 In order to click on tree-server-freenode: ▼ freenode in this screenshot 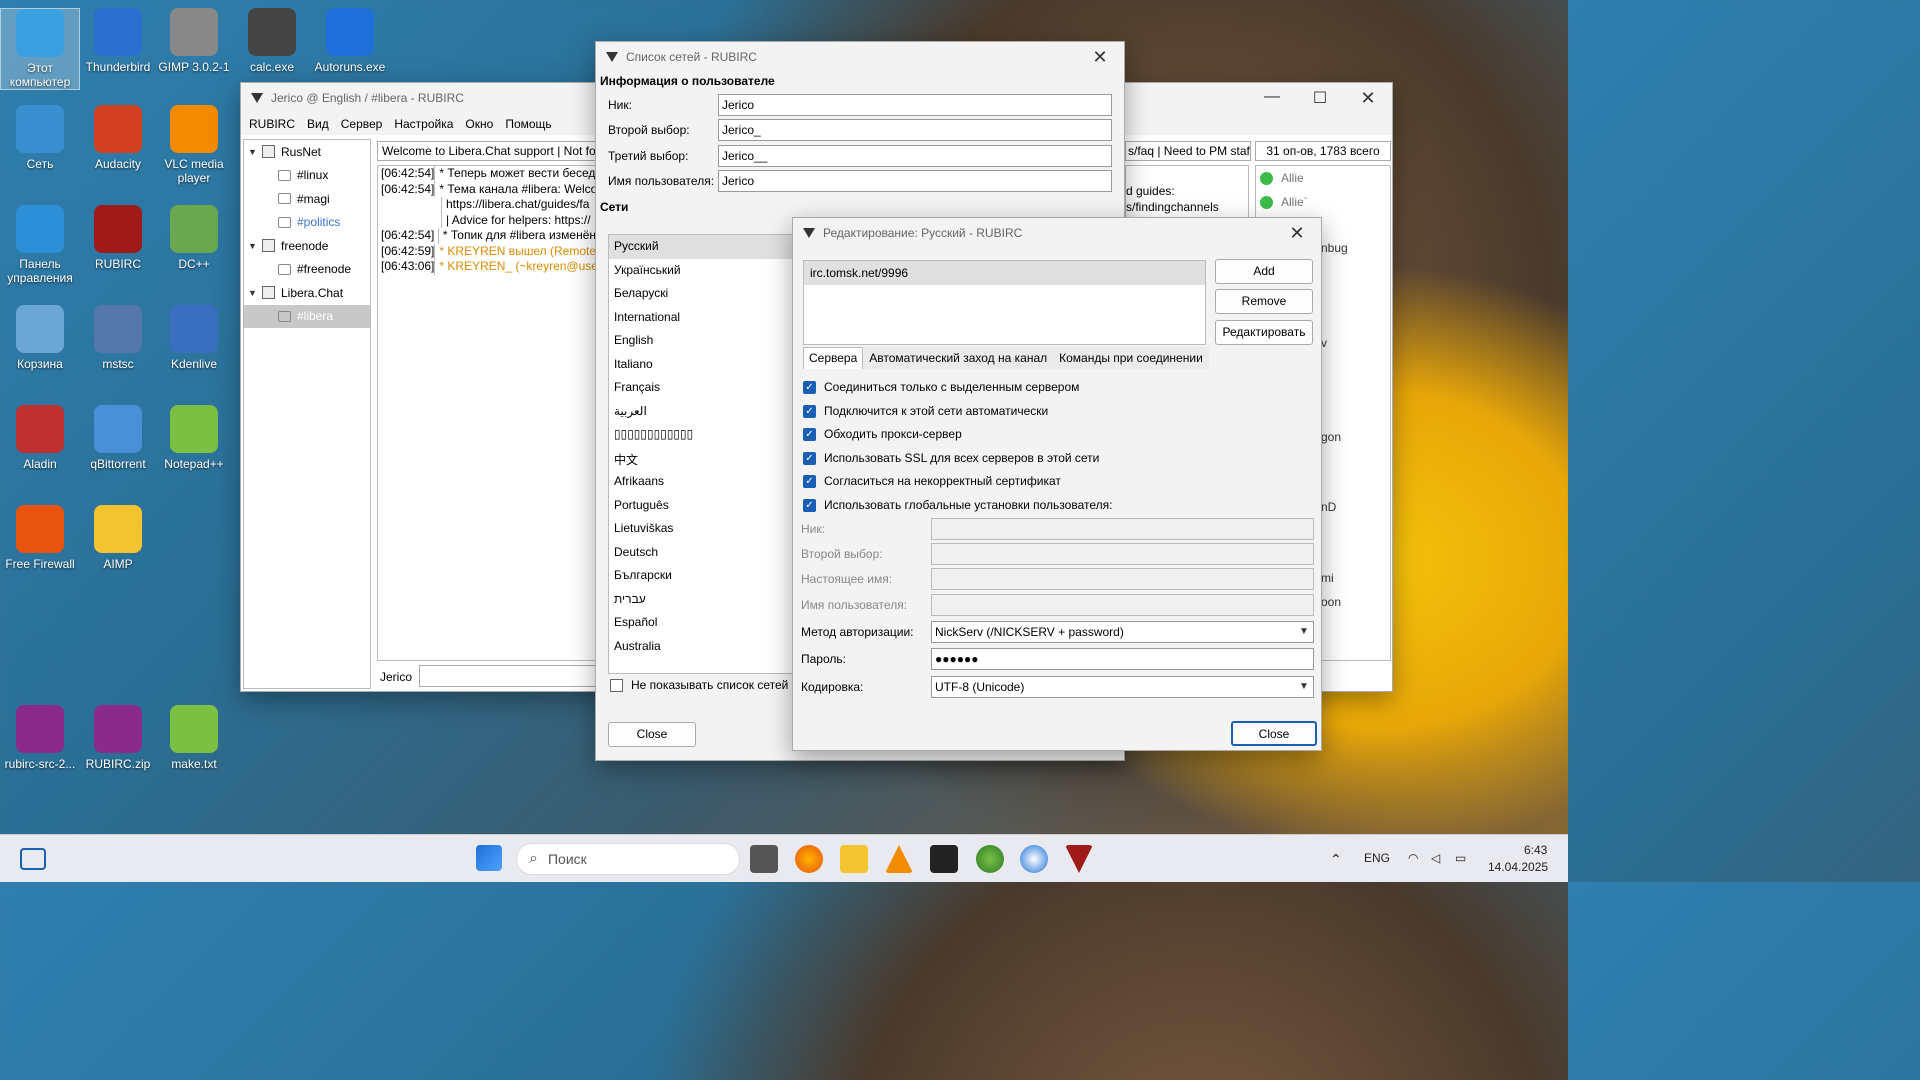, I will do `click(307, 246)`.